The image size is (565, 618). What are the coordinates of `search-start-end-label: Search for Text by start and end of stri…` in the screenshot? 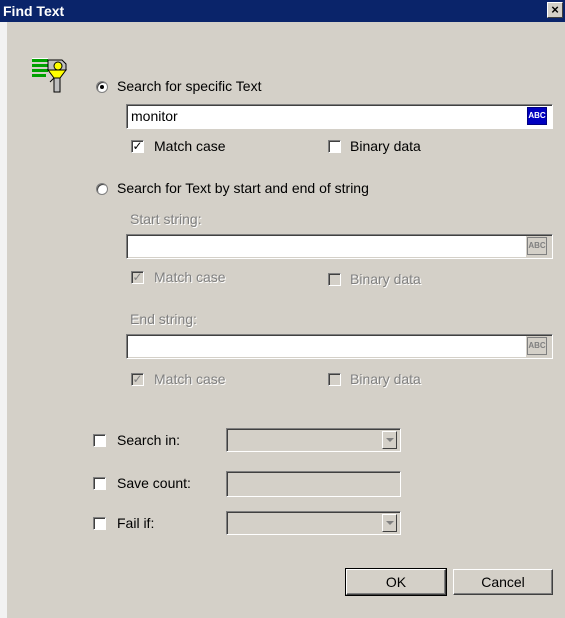 It's located at (243, 188).